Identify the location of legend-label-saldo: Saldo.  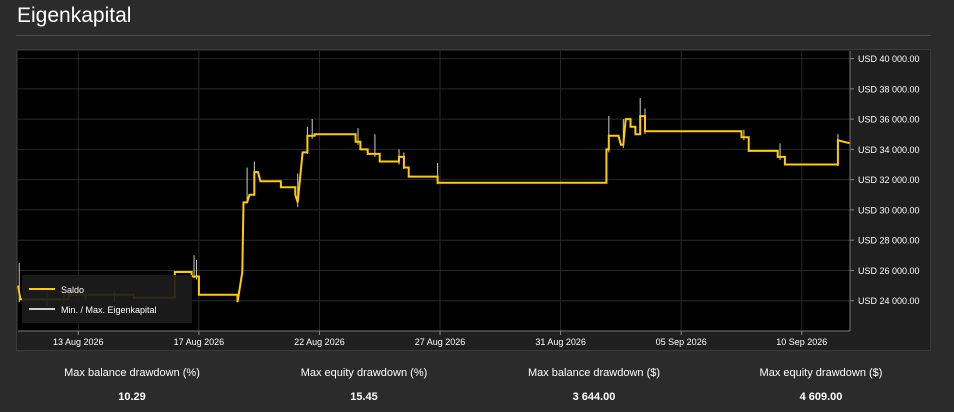
(72, 290).